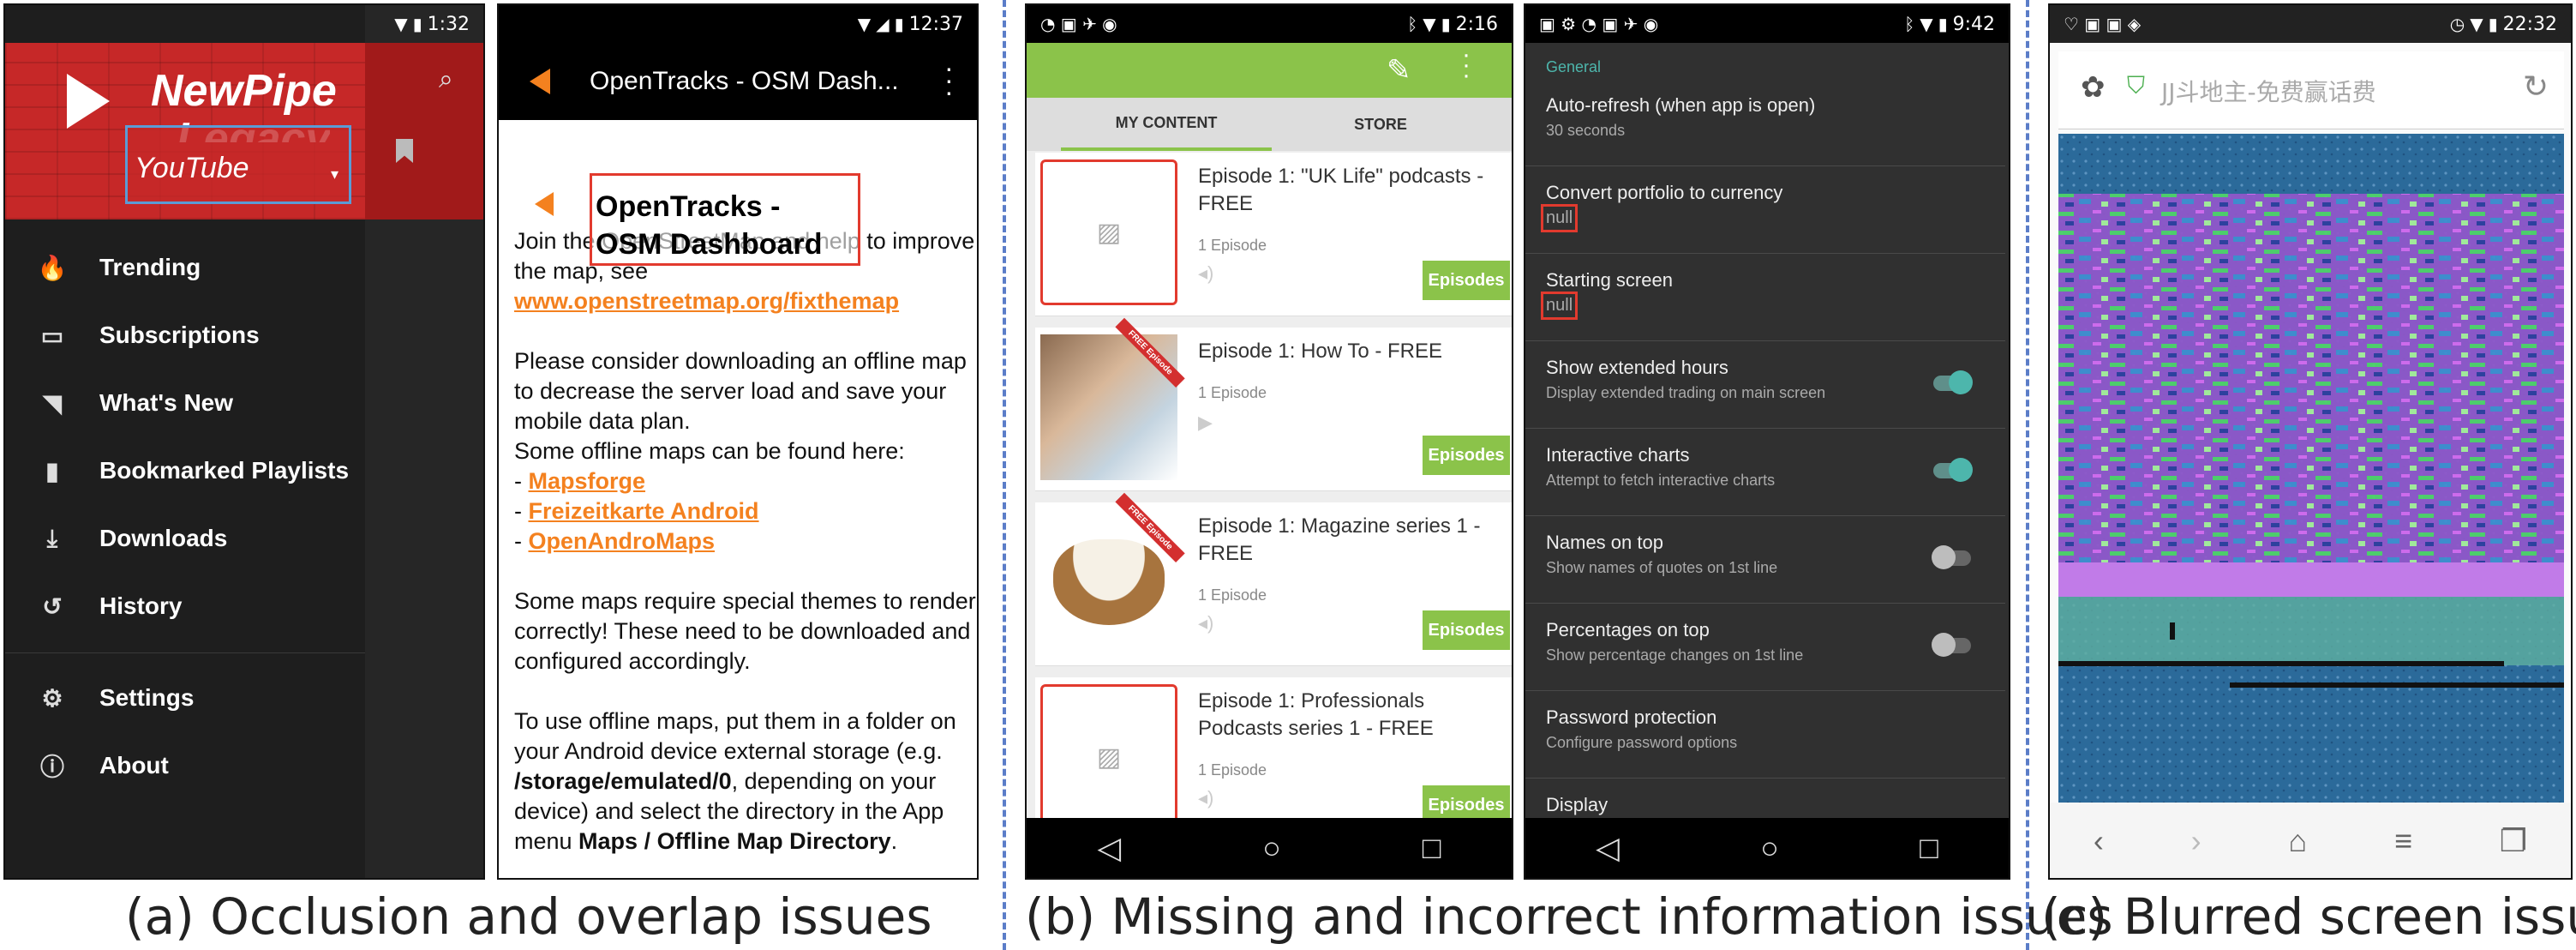 The height and width of the screenshot is (950, 2576). I want to click on back-icon: ‹, so click(2099, 841).